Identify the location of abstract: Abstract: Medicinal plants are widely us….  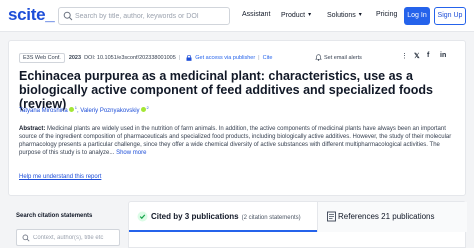
(239, 141).